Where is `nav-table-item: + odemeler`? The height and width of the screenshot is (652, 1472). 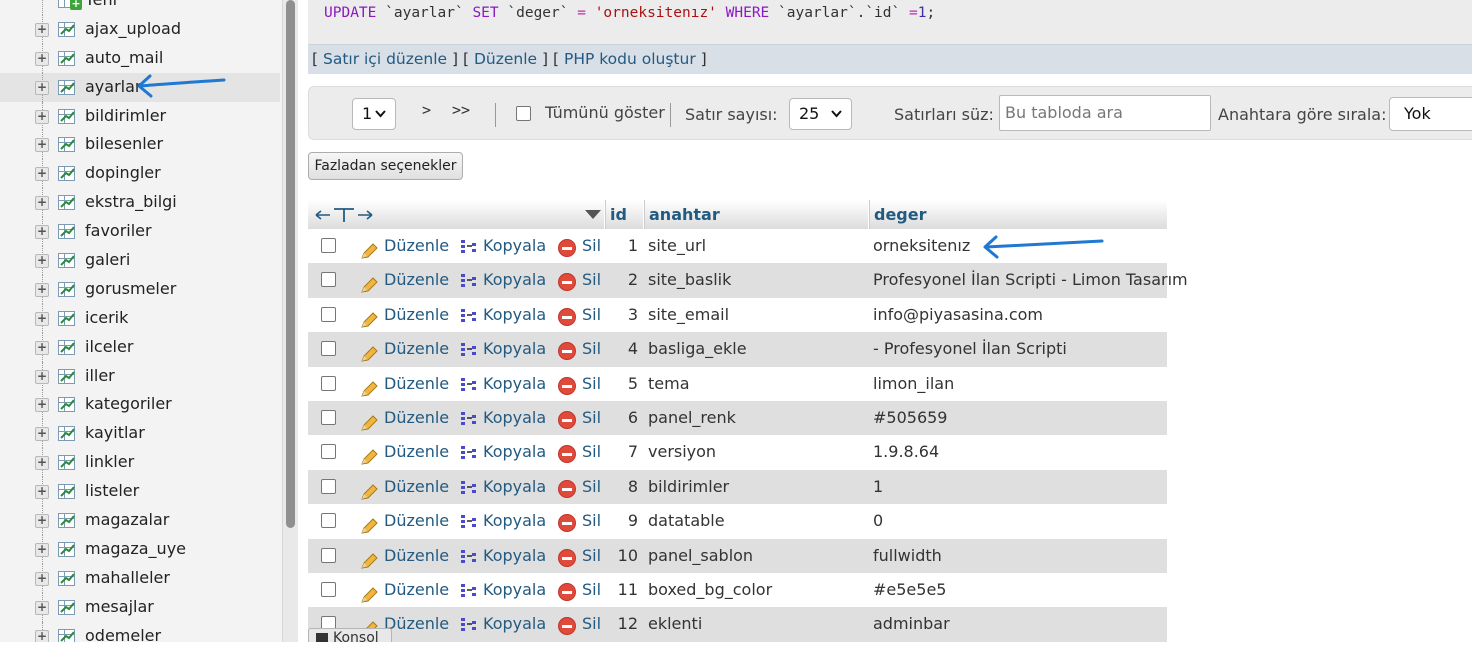
nav-table-item: + odemeler is located at coordinates (140, 631).